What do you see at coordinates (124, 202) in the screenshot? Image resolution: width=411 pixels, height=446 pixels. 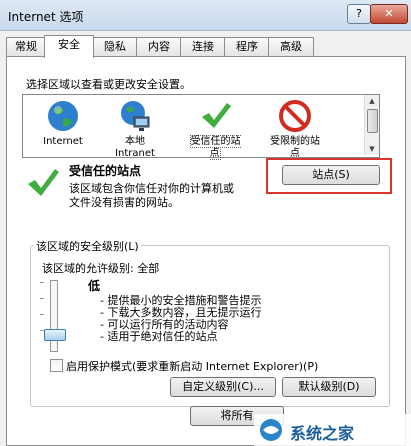 I see `selected-zone-desc: 文件没有损害的网站。` at bounding box center [124, 202].